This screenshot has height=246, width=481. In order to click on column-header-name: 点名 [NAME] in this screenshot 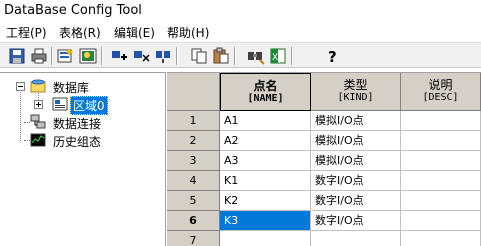, I will do `click(265, 92)`.